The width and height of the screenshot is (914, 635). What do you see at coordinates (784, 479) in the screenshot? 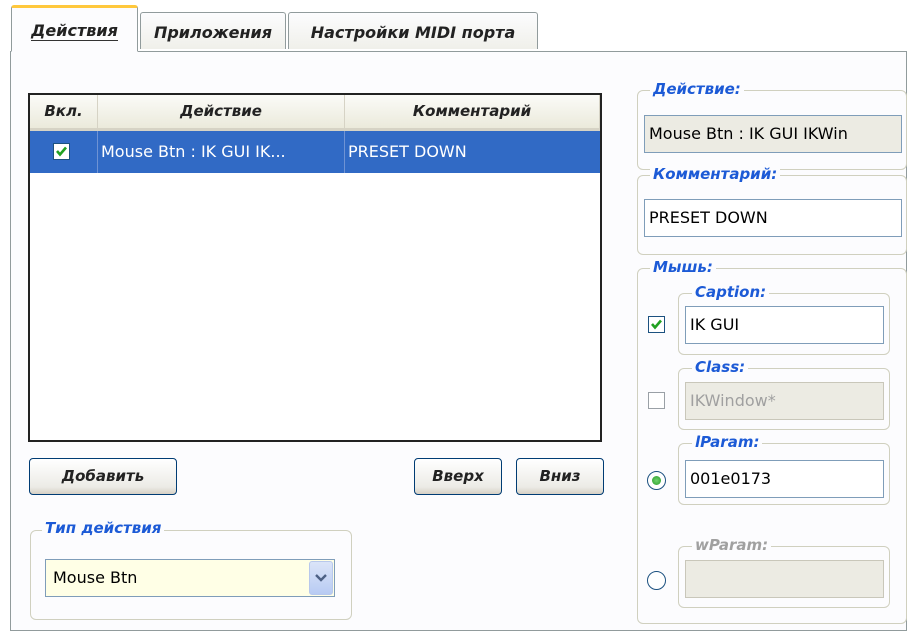
I see `lparam-field: 001e0173` at bounding box center [784, 479].